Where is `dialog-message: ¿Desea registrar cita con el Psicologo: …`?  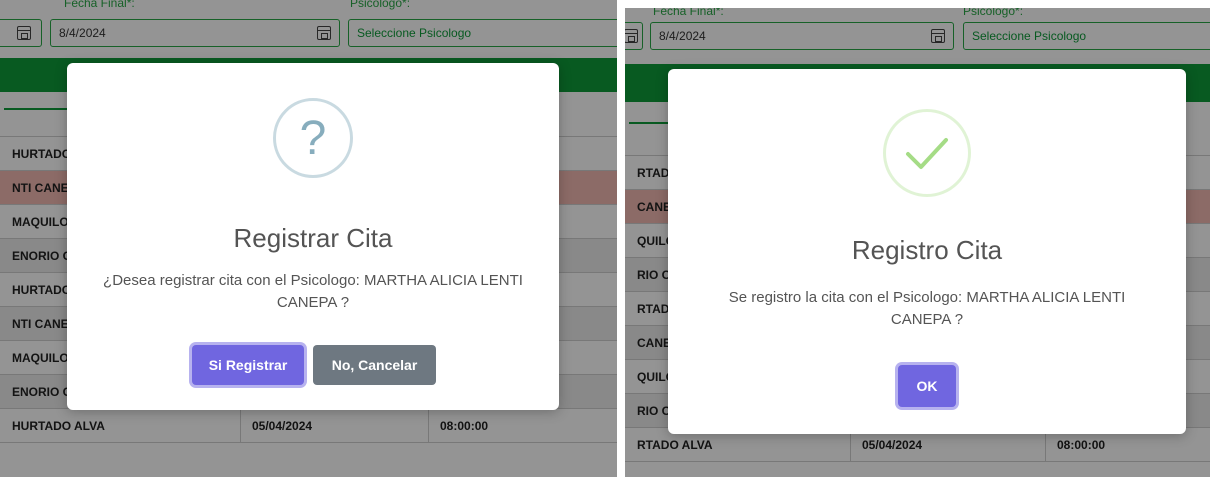
dialog-message: ¿Desea registrar cita con el Psicologo: … is located at coordinates (313, 291).